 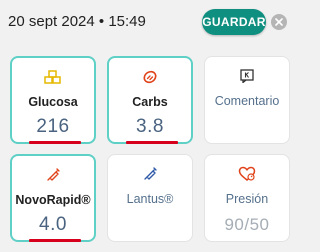 I want to click on card-label: Lantus®, so click(x=150, y=199).